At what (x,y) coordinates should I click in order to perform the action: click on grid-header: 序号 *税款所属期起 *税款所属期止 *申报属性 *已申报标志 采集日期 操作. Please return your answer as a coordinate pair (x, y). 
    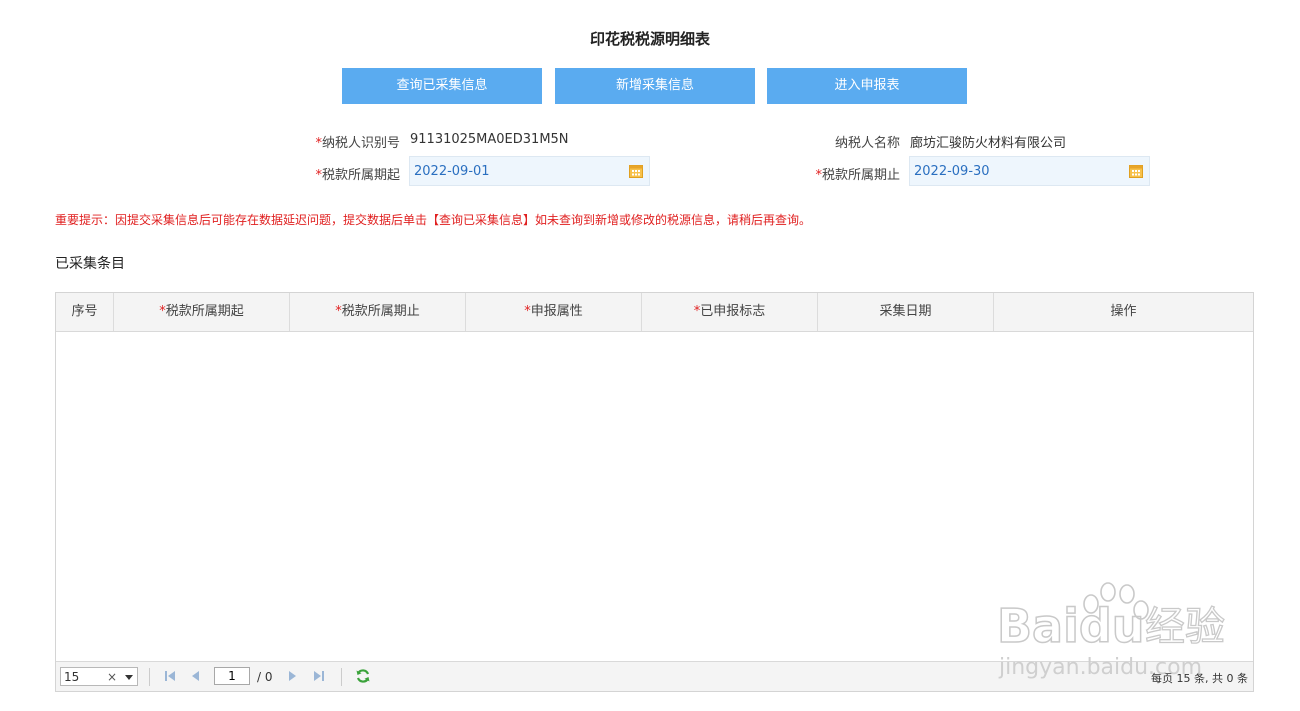
    Looking at the image, I should click on (654, 312).